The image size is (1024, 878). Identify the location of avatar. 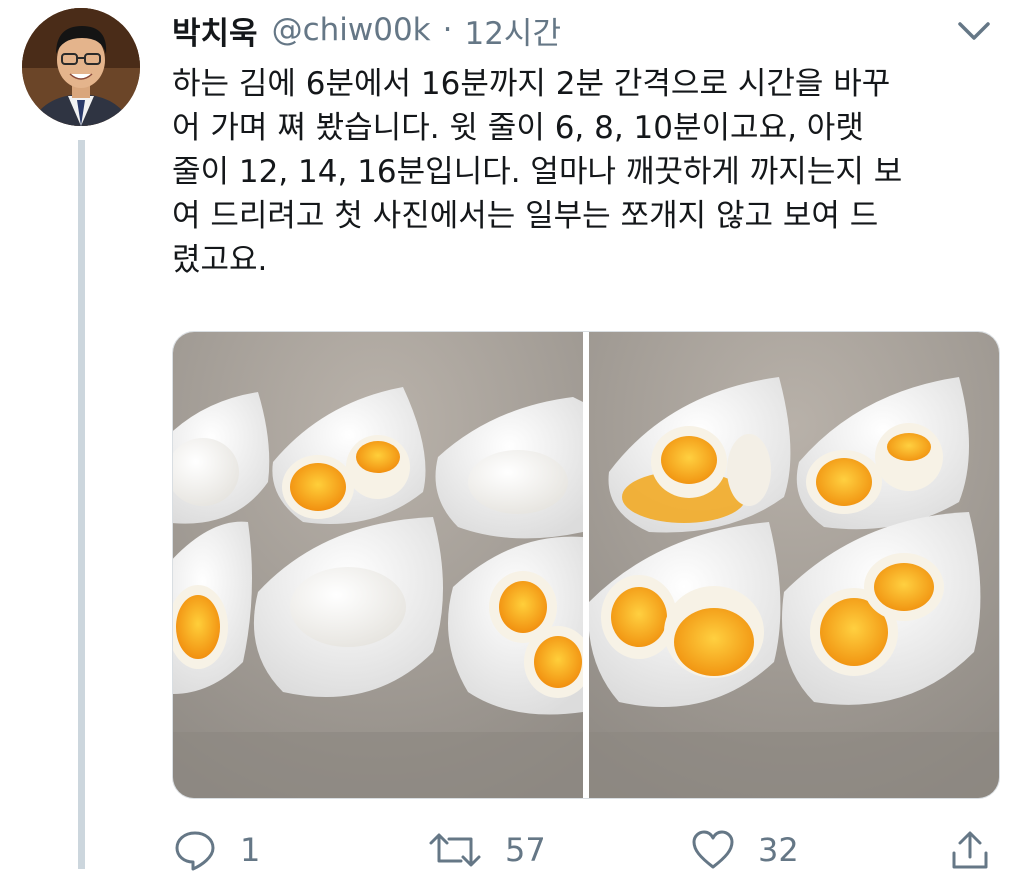
(81, 67).